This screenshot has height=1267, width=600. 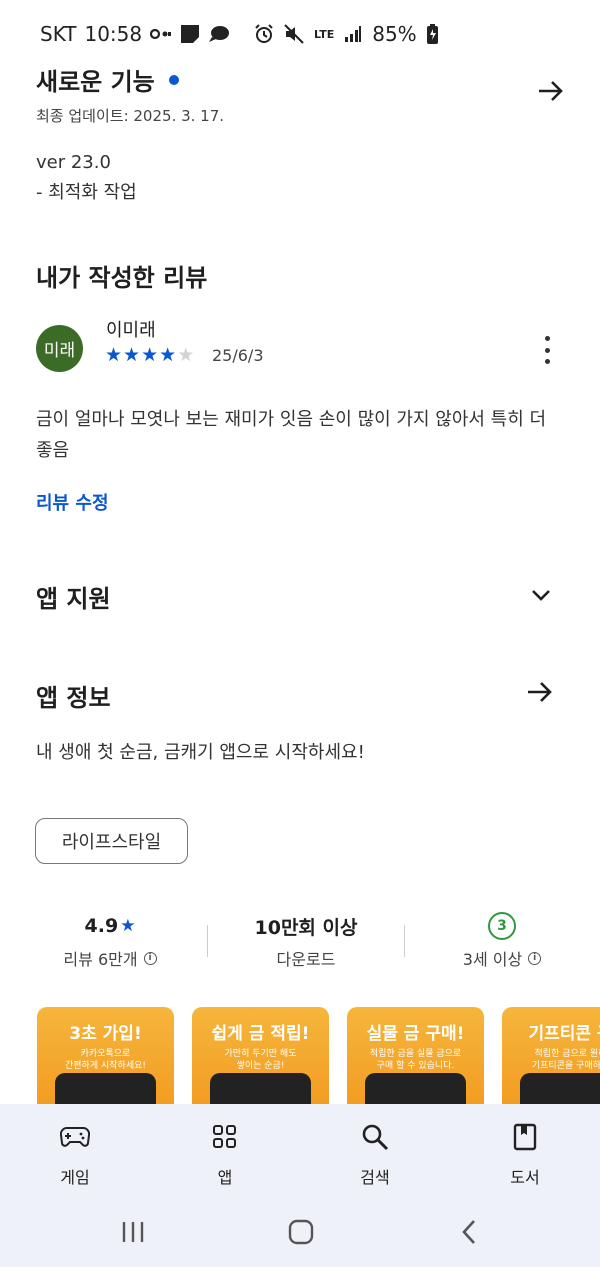 What do you see at coordinates (541, 595) in the screenshot?
I see `chevron-down-icon` at bounding box center [541, 595].